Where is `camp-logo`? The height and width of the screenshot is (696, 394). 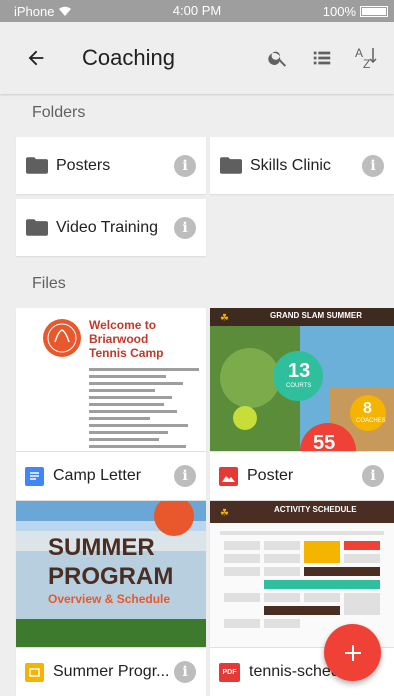
camp-logo is located at coordinates (62, 338).